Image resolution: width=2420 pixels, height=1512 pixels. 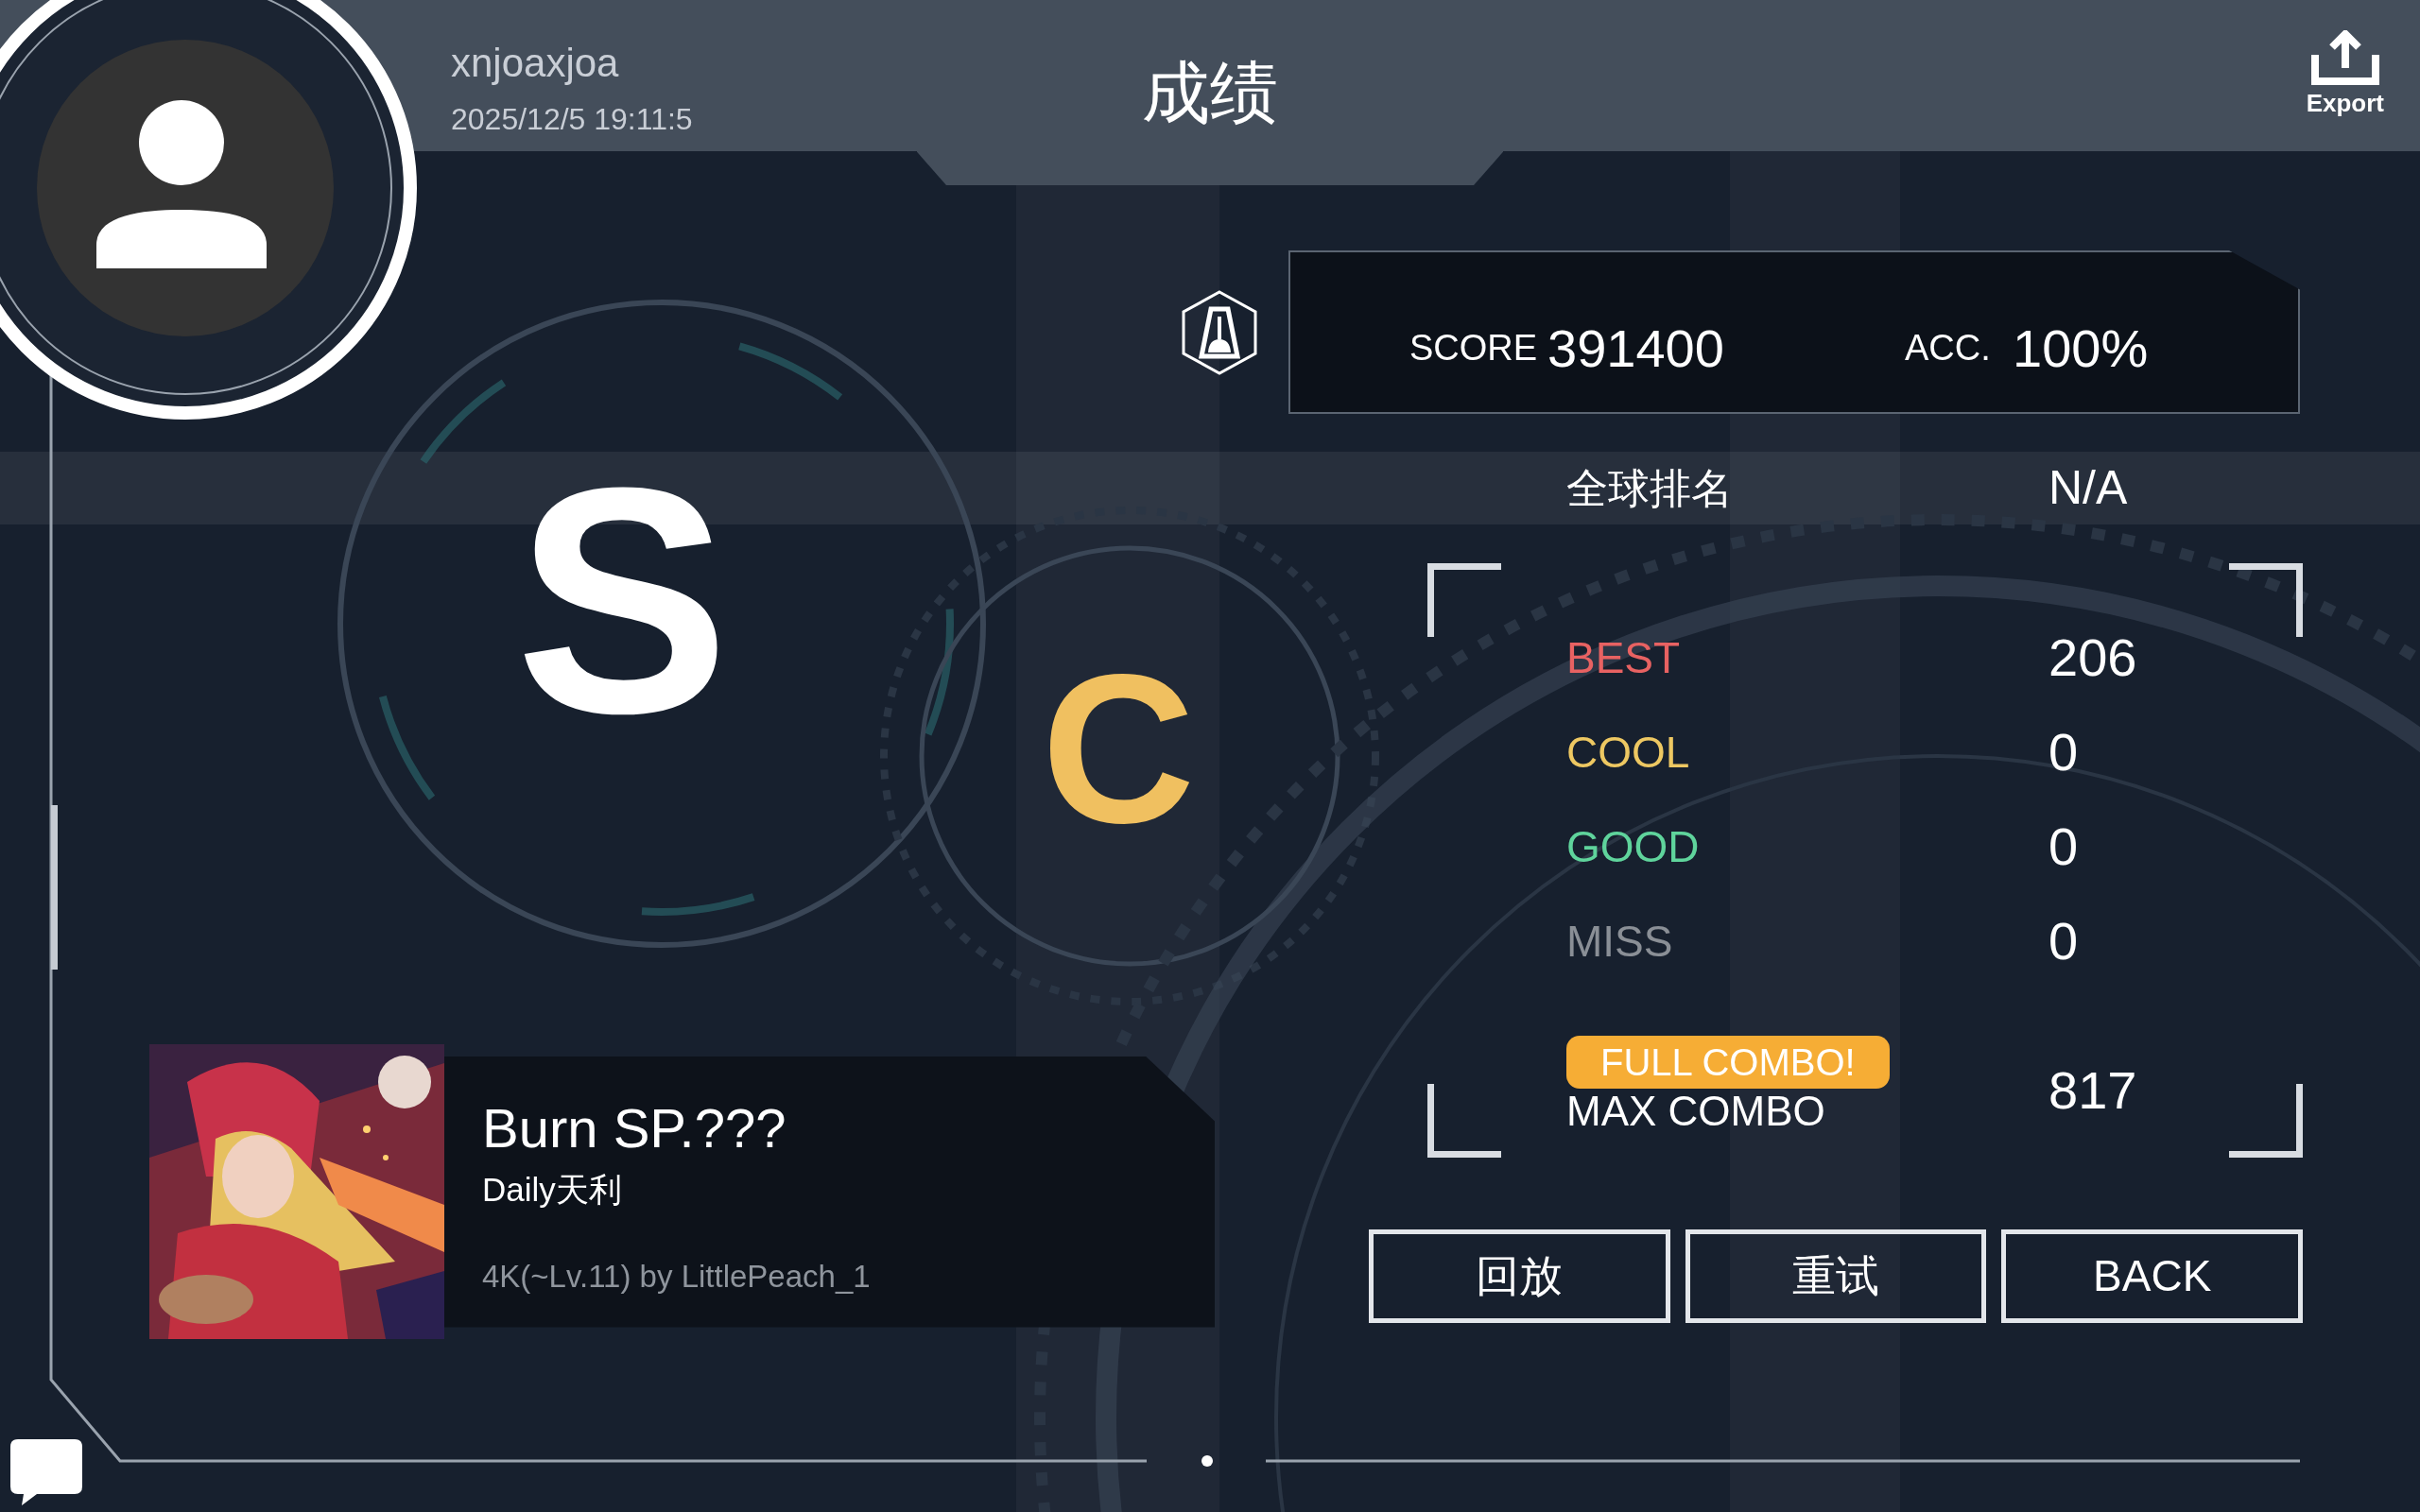 What do you see at coordinates (2345, 57) in the screenshot?
I see `upload-icon` at bounding box center [2345, 57].